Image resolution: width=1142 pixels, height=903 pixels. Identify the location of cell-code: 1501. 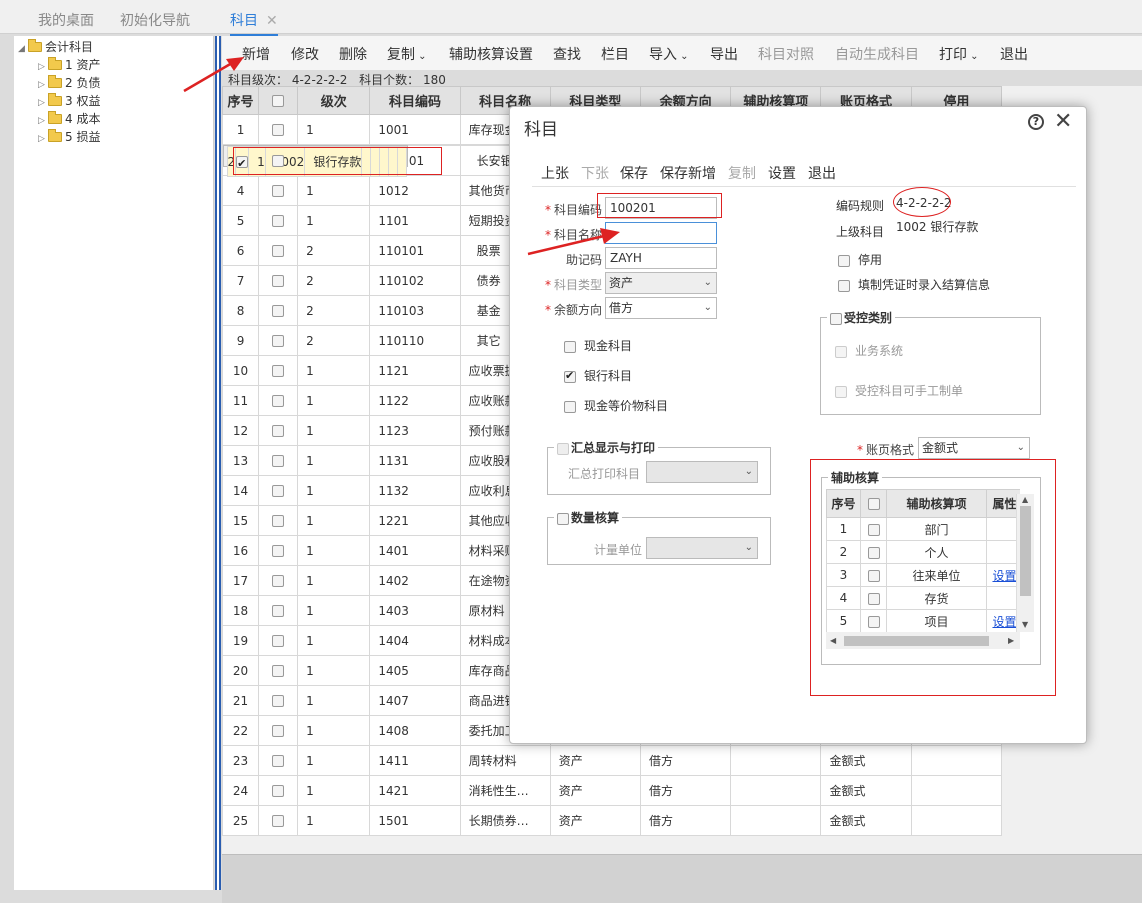
(415, 820).